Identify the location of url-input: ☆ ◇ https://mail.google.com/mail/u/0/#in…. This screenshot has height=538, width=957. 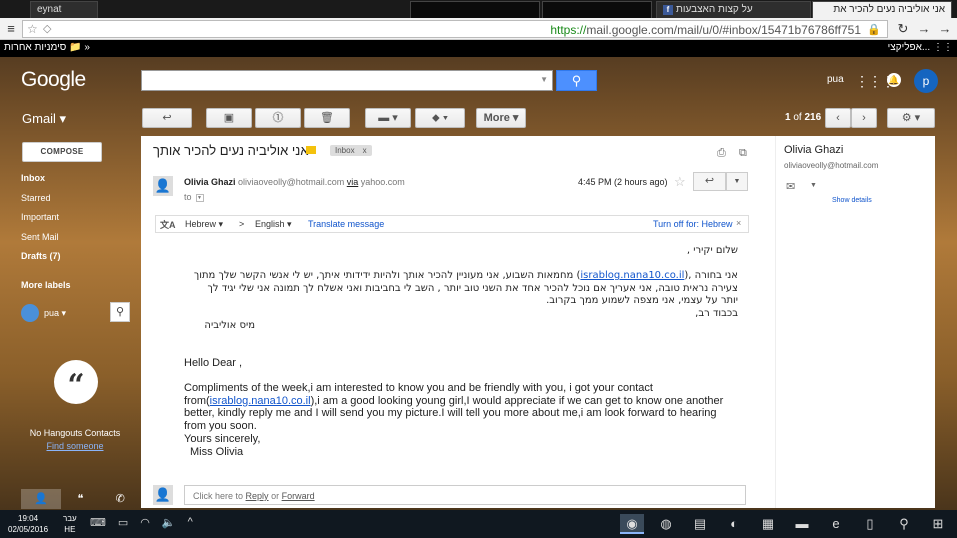
(455, 29).